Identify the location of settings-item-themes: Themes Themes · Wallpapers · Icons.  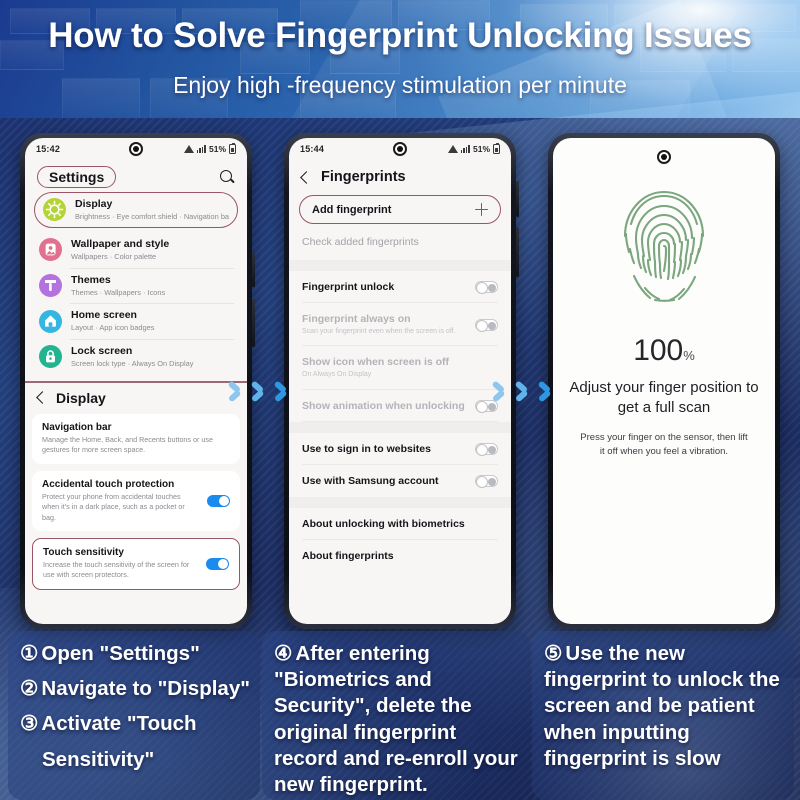
(136, 285).